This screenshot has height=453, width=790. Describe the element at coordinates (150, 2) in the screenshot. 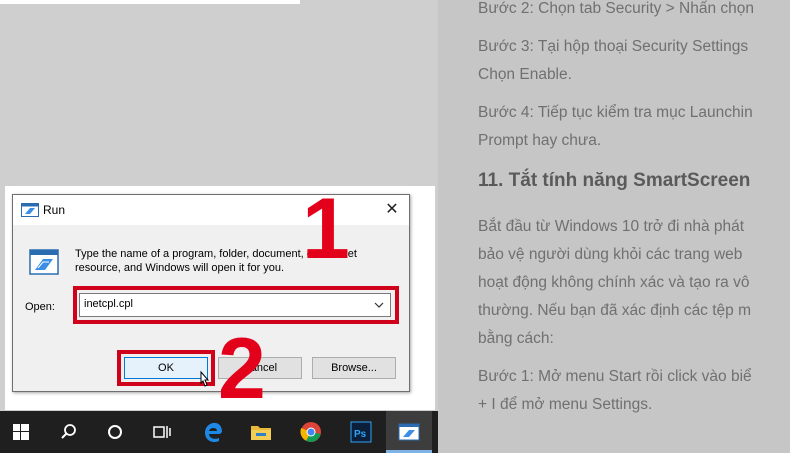

I see `top-strip` at that location.